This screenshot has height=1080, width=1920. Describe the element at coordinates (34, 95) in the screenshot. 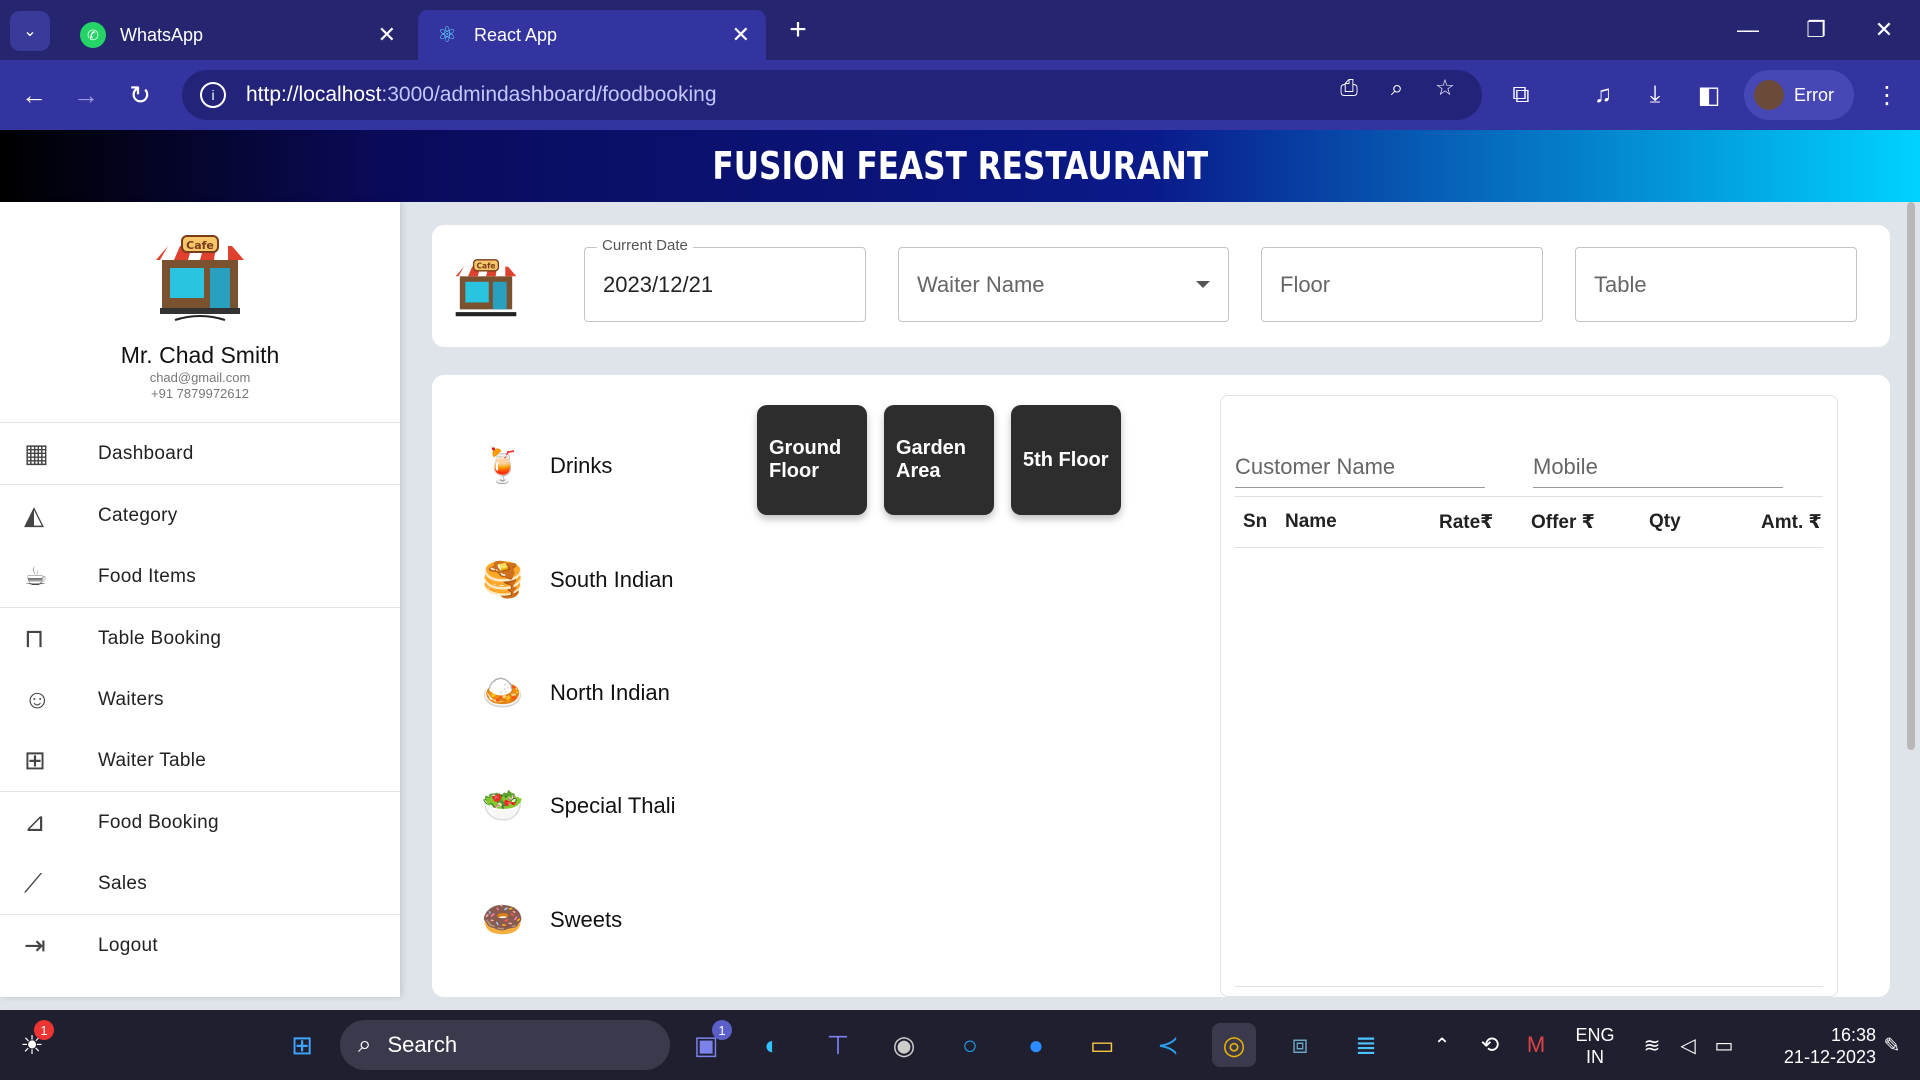

I see `back-button: ←` at that location.